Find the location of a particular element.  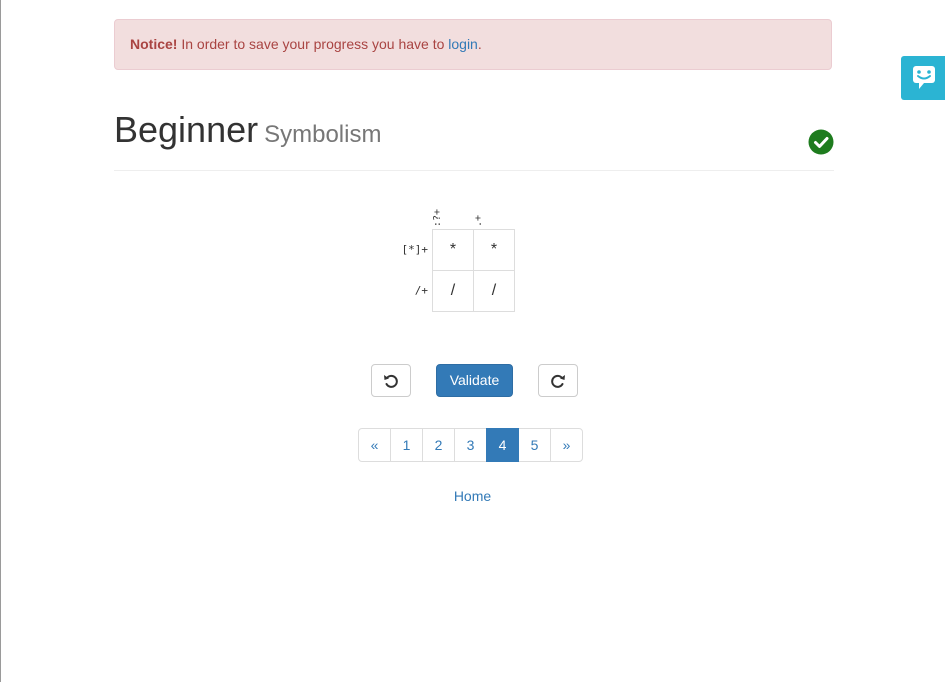

redo-icon is located at coordinates (558, 381).